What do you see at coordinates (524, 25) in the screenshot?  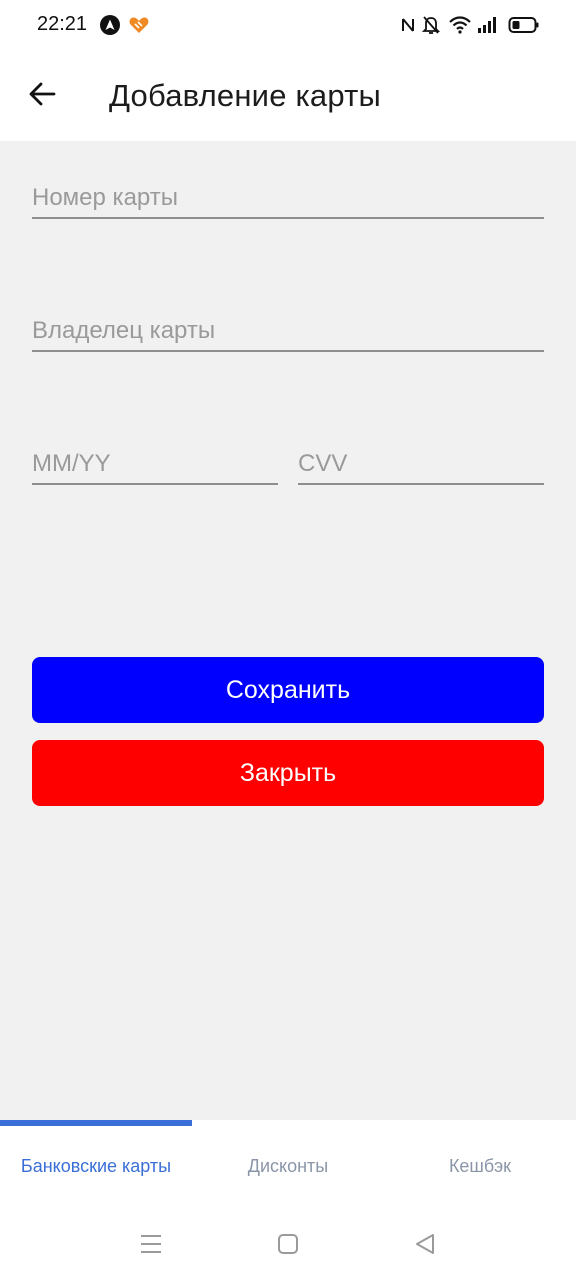 I see `battery-icon` at bounding box center [524, 25].